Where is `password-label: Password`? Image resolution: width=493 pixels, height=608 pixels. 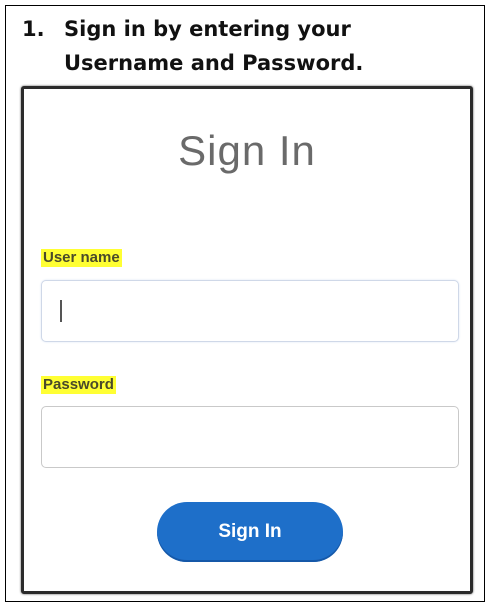
password-label: Password is located at coordinates (78, 385).